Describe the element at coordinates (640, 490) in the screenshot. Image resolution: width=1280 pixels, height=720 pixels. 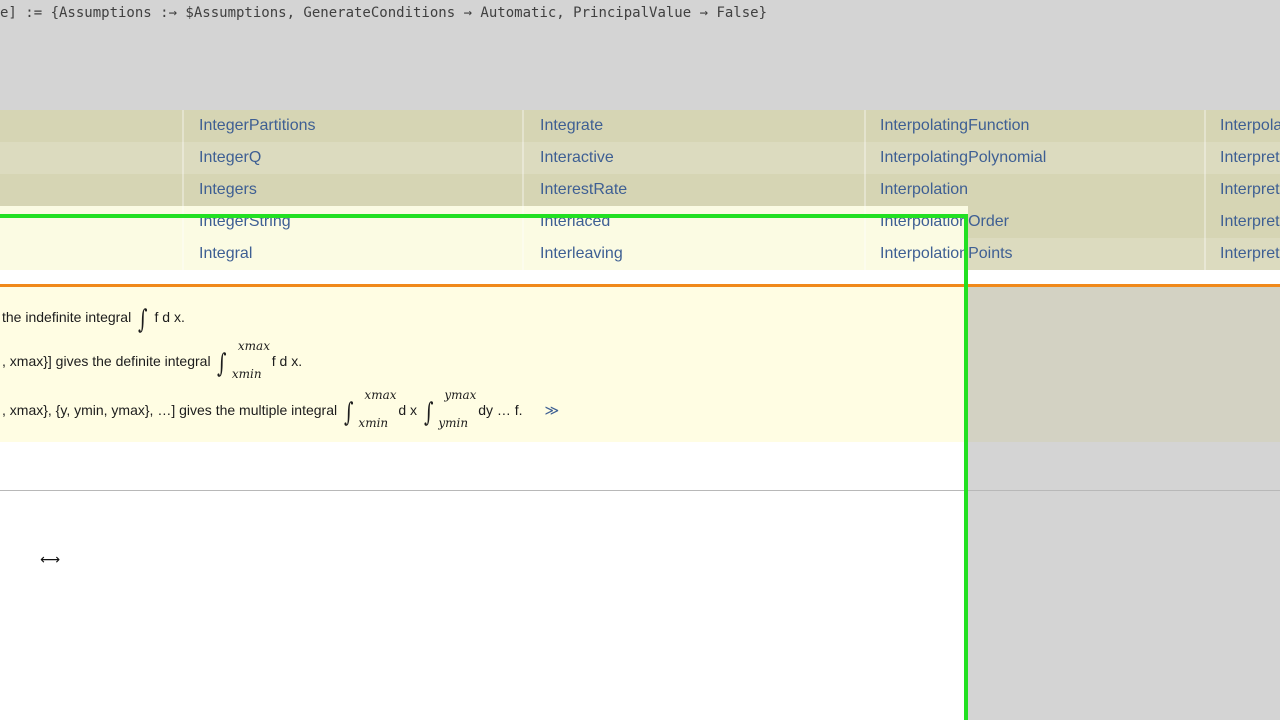
I see `cell-separator` at that location.